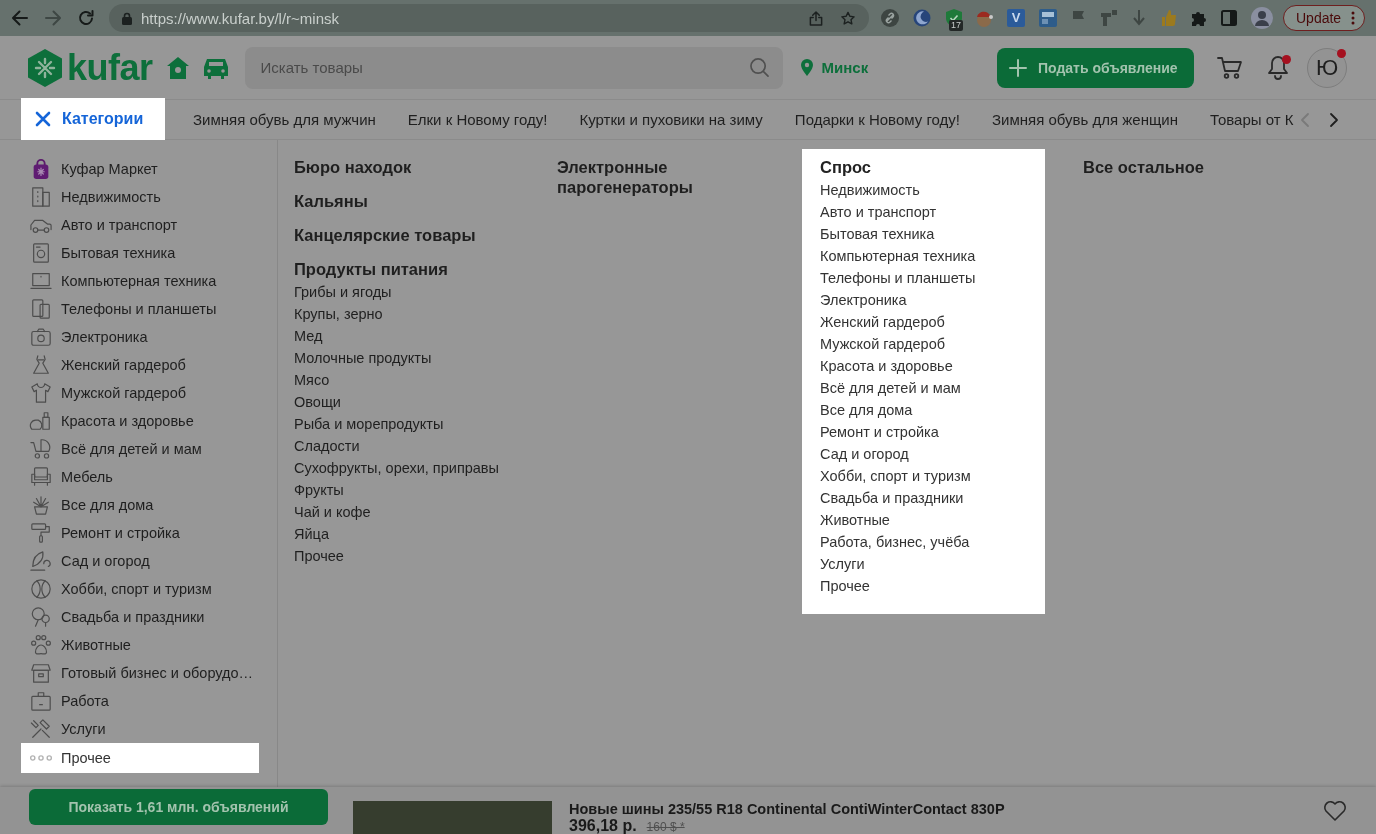 The image size is (1376, 834). Describe the element at coordinates (1109, 18) in the screenshot. I see `blocks-icon` at that location.